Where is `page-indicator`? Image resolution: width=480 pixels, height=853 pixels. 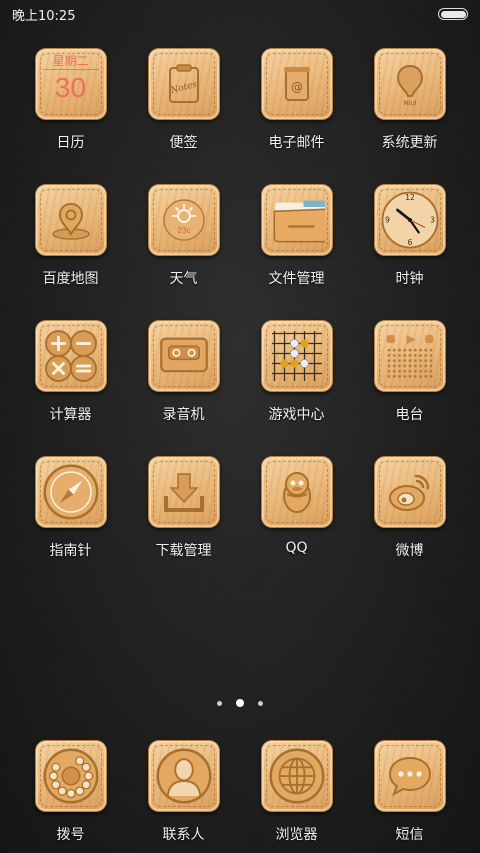 page-indicator is located at coordinates (240, 703).